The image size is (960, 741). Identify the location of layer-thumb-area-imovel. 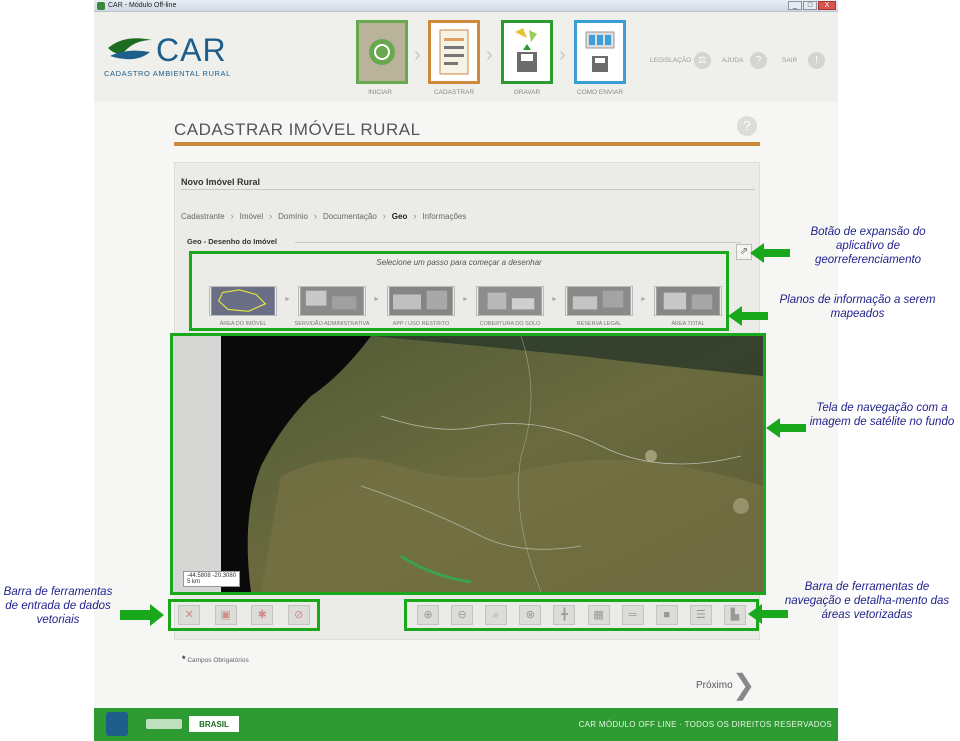
(243, 301).